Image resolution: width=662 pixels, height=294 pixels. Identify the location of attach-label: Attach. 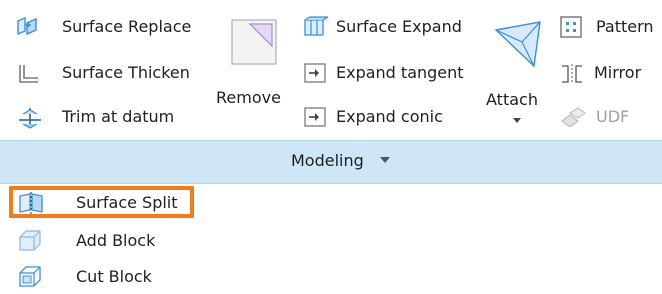
(512, 99).